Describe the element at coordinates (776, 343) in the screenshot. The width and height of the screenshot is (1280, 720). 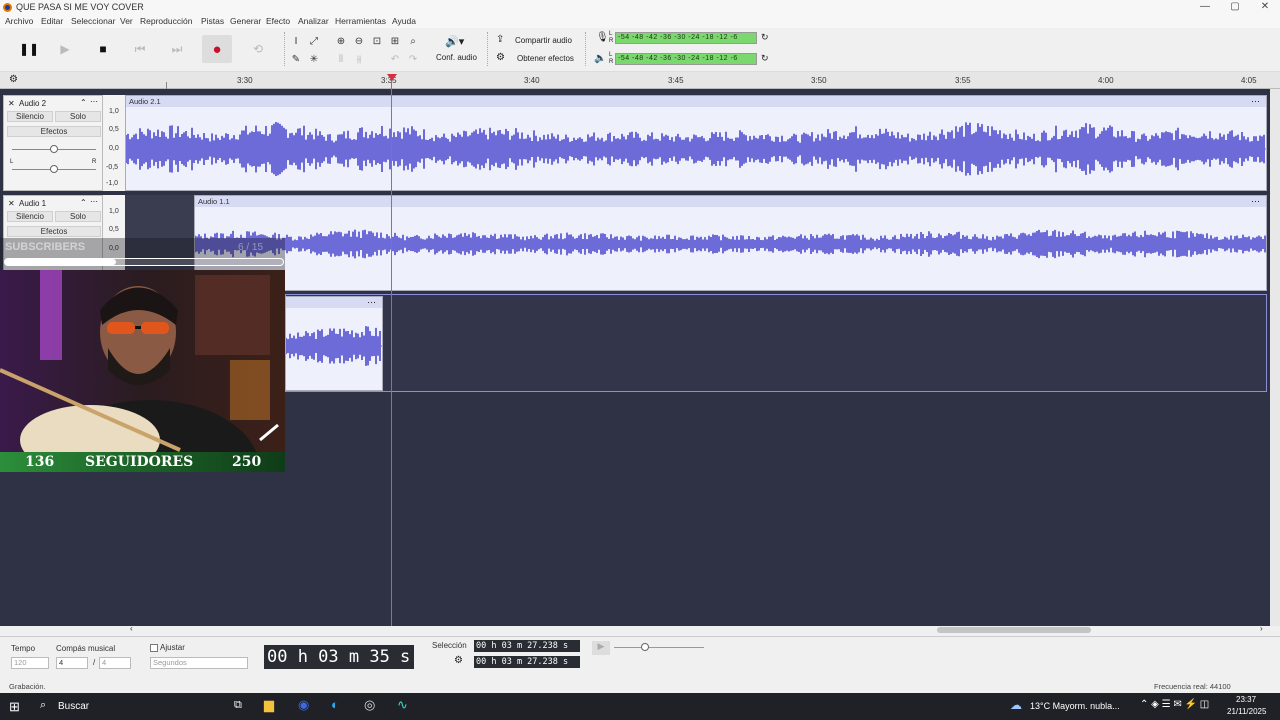
I see `recording-track` at that location.